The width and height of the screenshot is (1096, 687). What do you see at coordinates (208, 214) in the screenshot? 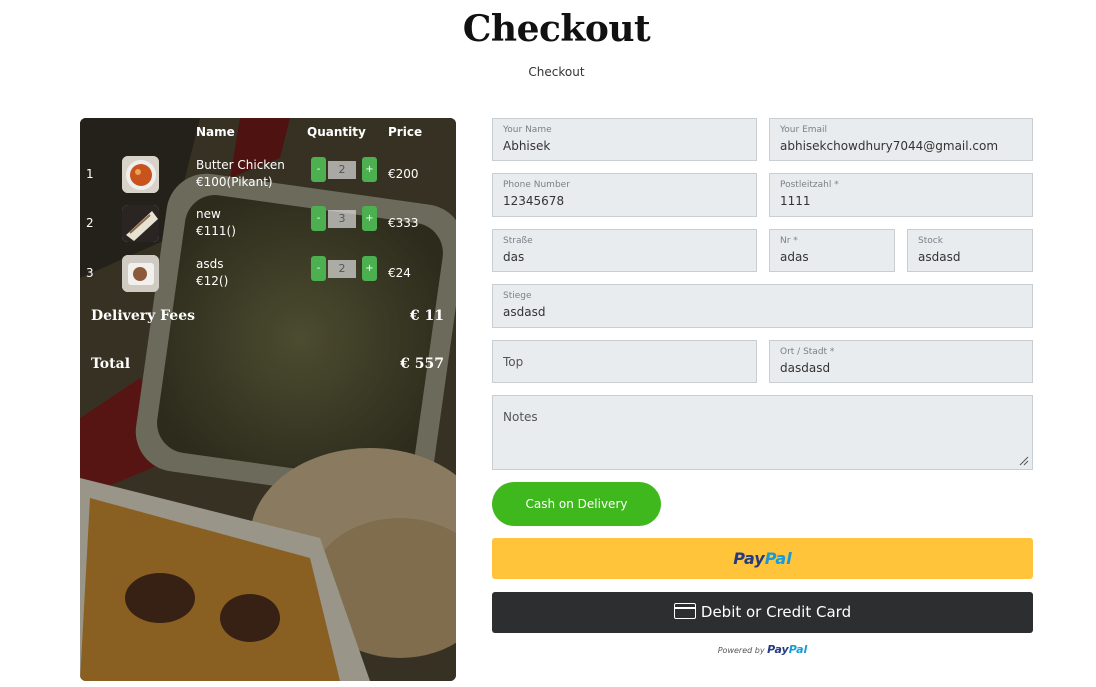
I see `item-name: new` at bounding box center [208, 214].